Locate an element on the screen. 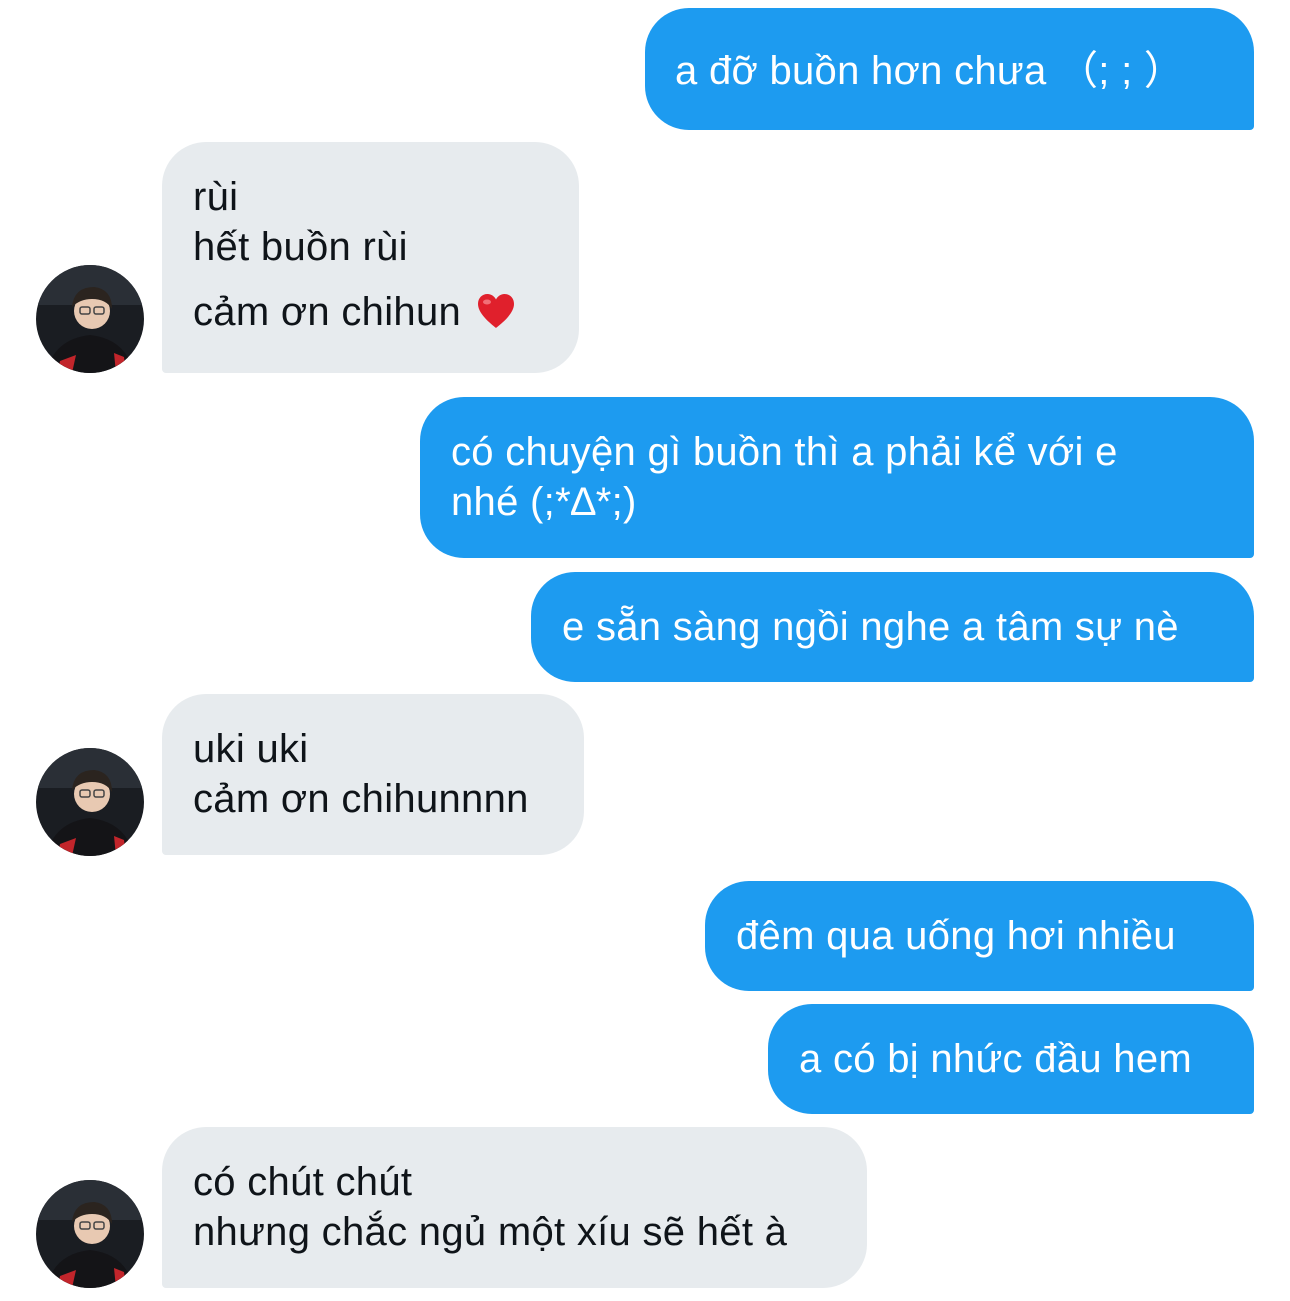 This screenshot has width=1290, height=1301. message-text: nhé (;*∆*;) is located at coordinates (544, 502).